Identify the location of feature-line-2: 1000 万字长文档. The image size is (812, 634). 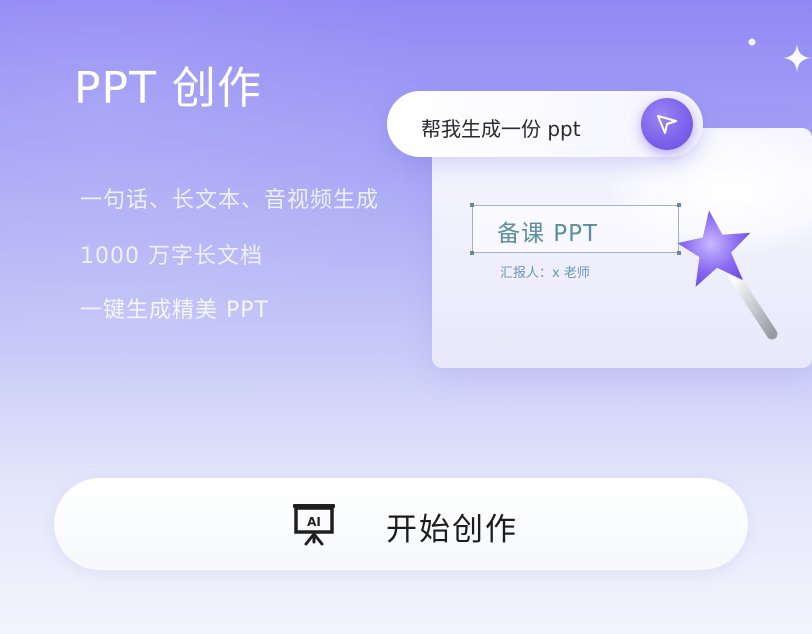
(171, 256).